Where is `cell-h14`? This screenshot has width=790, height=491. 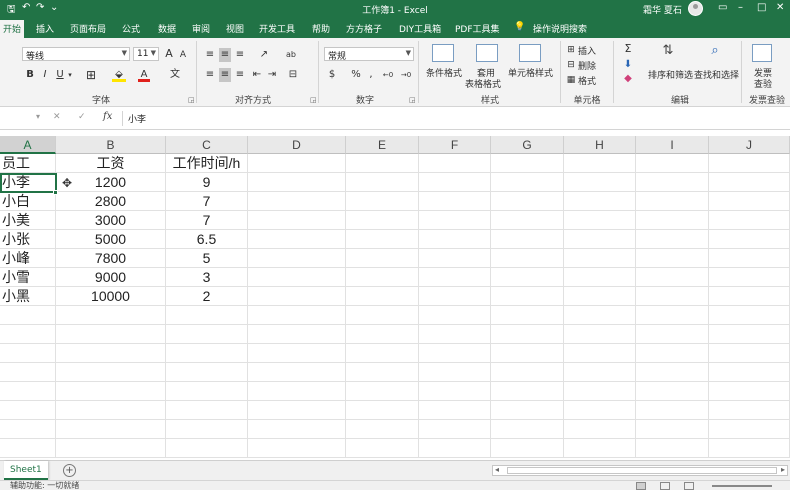
cell-h14 is located at coordinates (600, 410).